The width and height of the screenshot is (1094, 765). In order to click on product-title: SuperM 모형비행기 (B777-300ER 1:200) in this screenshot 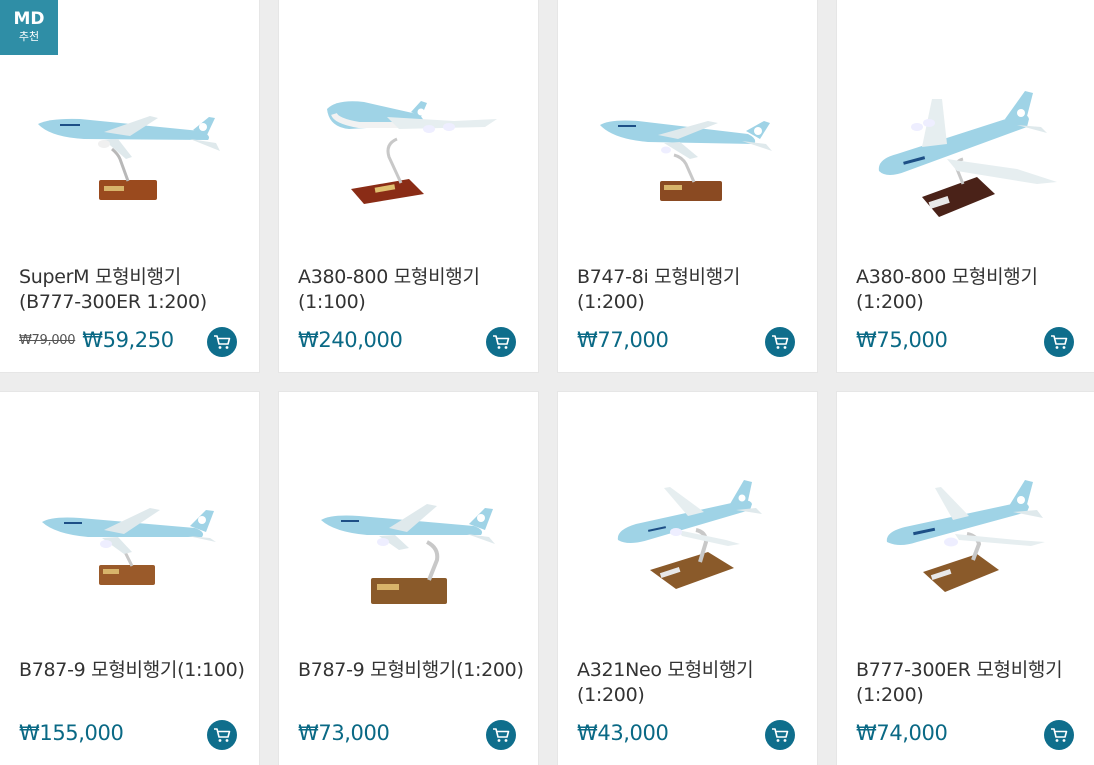, I will do `click(134, 290)`.